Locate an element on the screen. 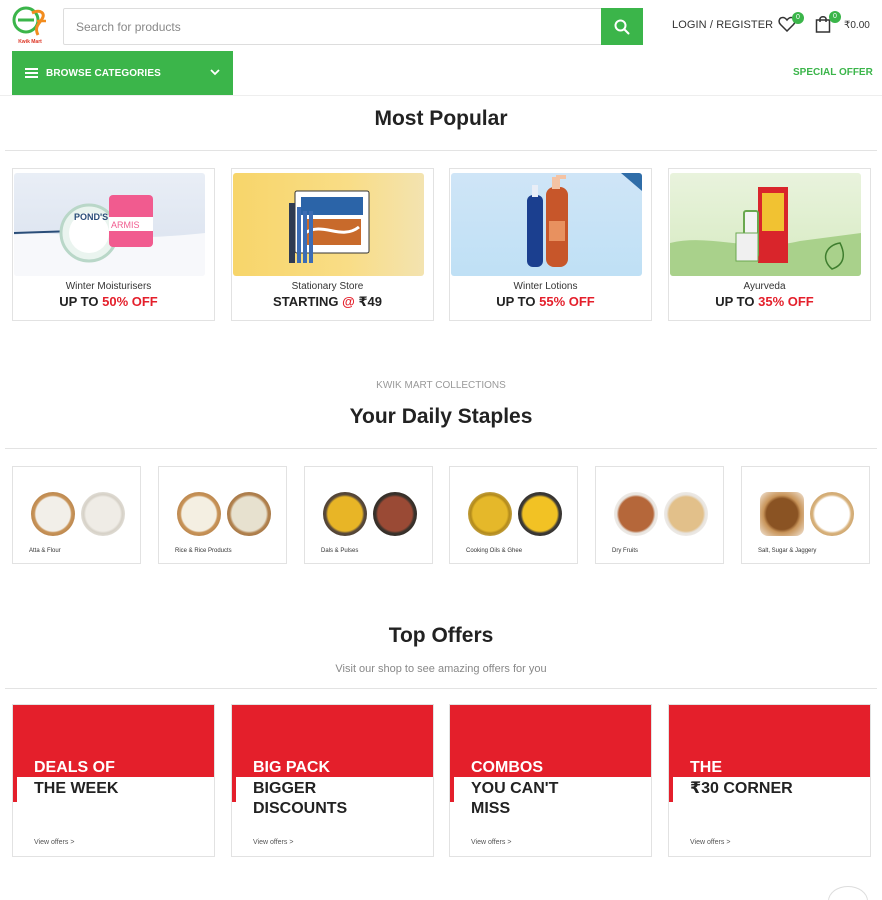 The image size is (882, 900). ayurveda-image is located at coordinates (765, 224).